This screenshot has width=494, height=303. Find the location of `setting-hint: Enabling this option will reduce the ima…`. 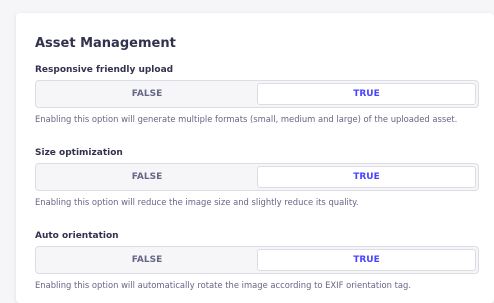

setting-hint: Enabling this option will reduce the ima… is located at coordinates (197, 202).